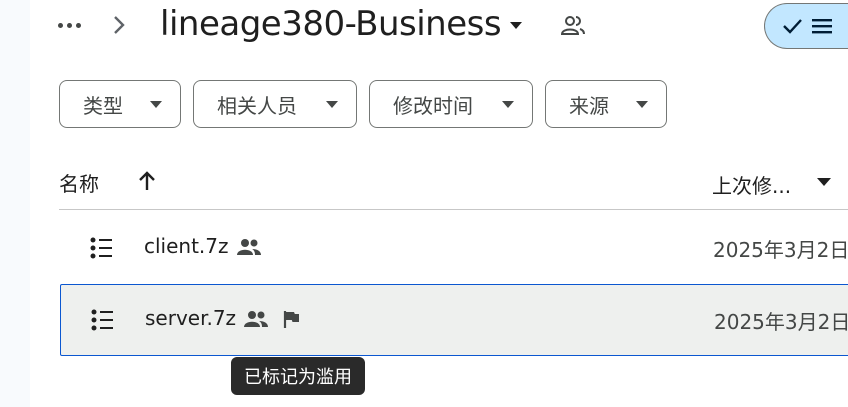 The width and height of the screenshot is (848, 407). I want to click on column-name-header: 名称, so click(79, 182).